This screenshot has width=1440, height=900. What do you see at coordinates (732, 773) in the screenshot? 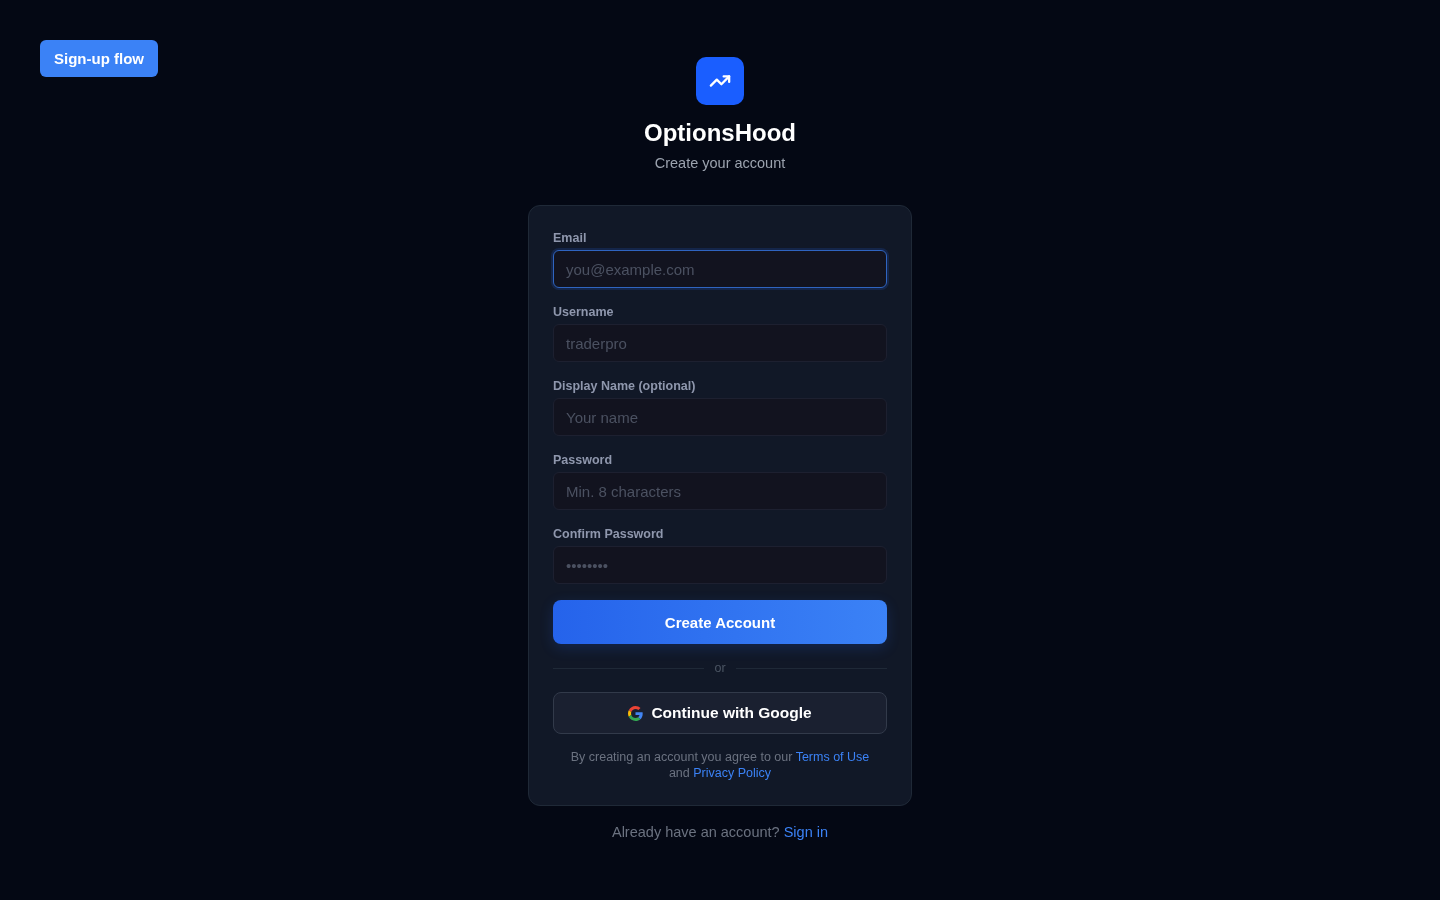
I see `privacy-link: Privacy Policy` at bounding box center [732, 773].